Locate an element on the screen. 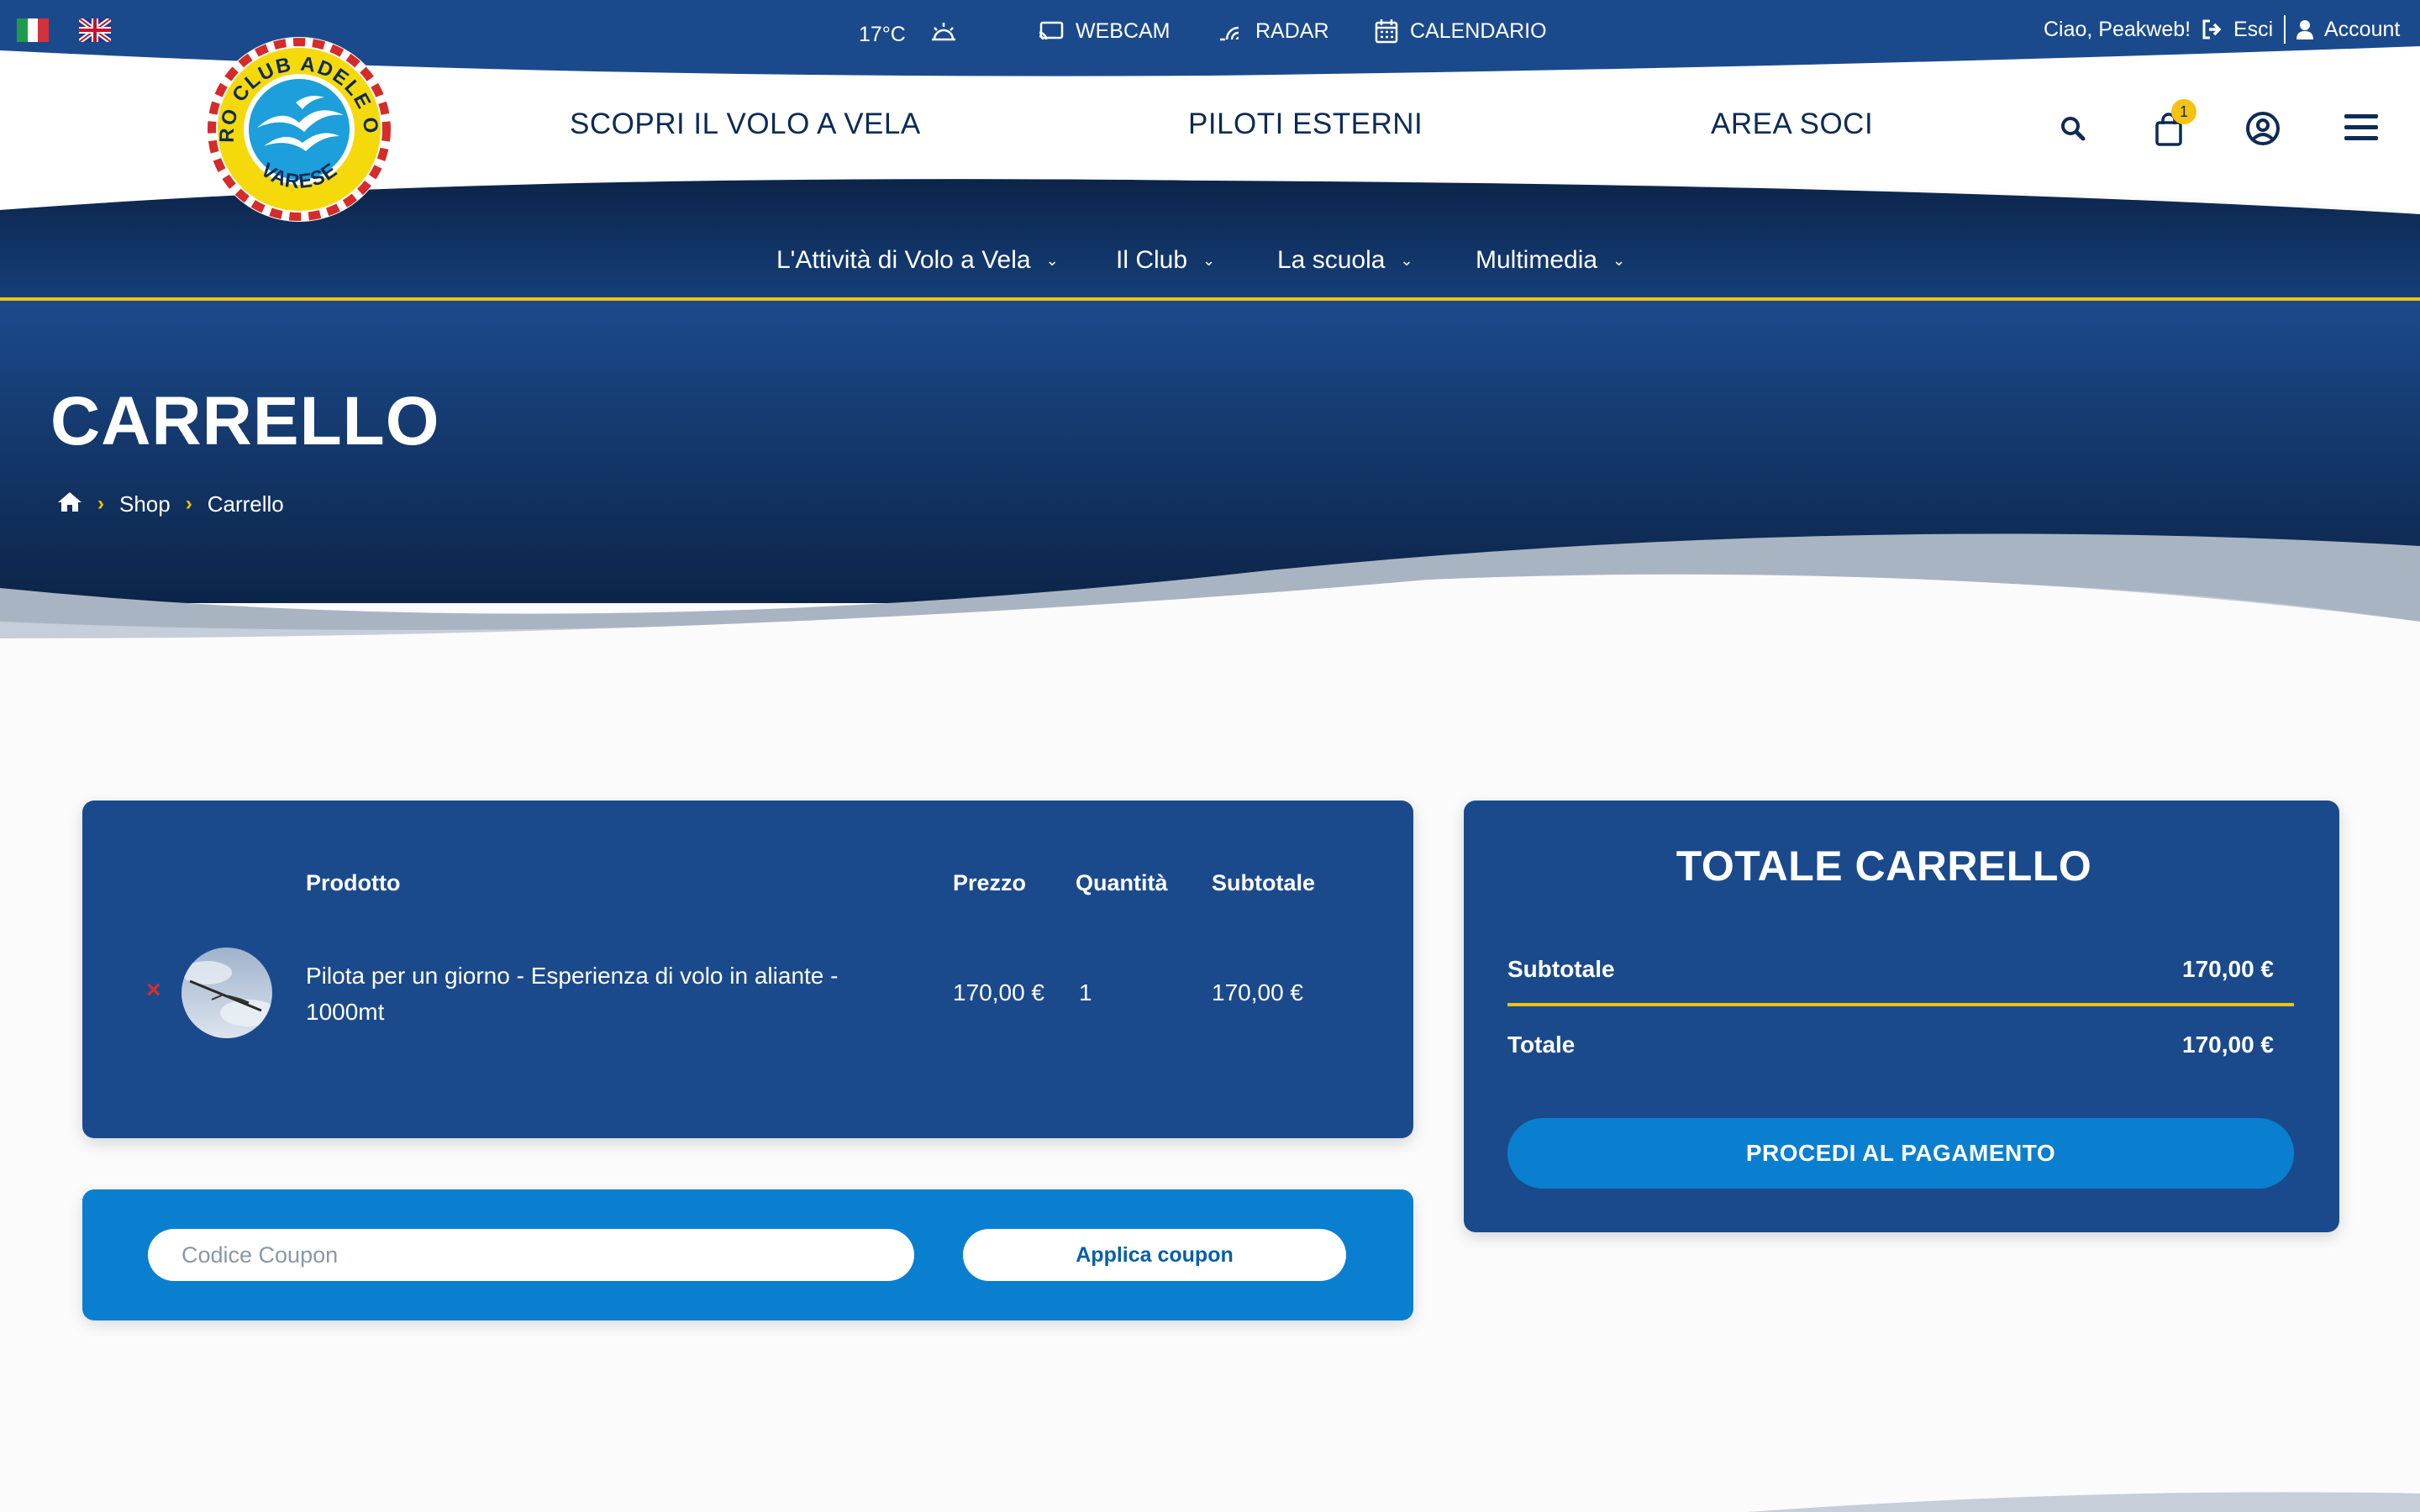  calendar-icon is located at coordinates (1386, 31).